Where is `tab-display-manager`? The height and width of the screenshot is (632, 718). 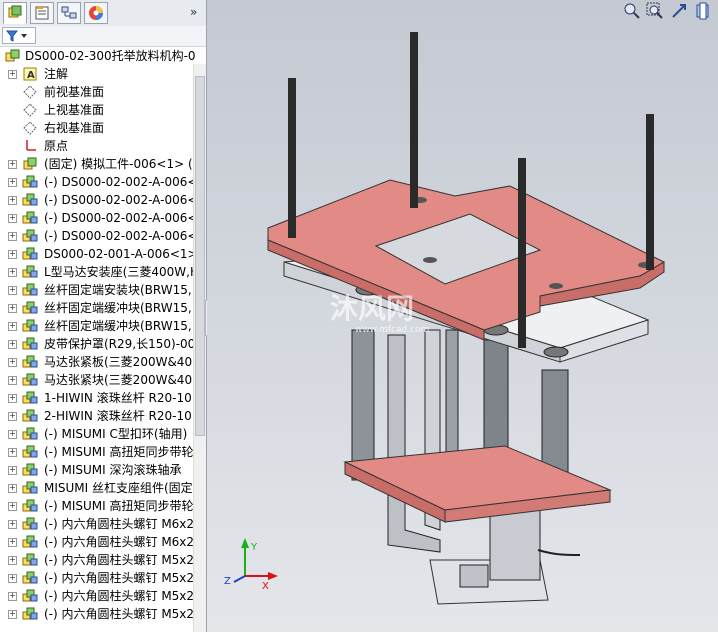 tab-display-manager is located at coordinates (96, 13).